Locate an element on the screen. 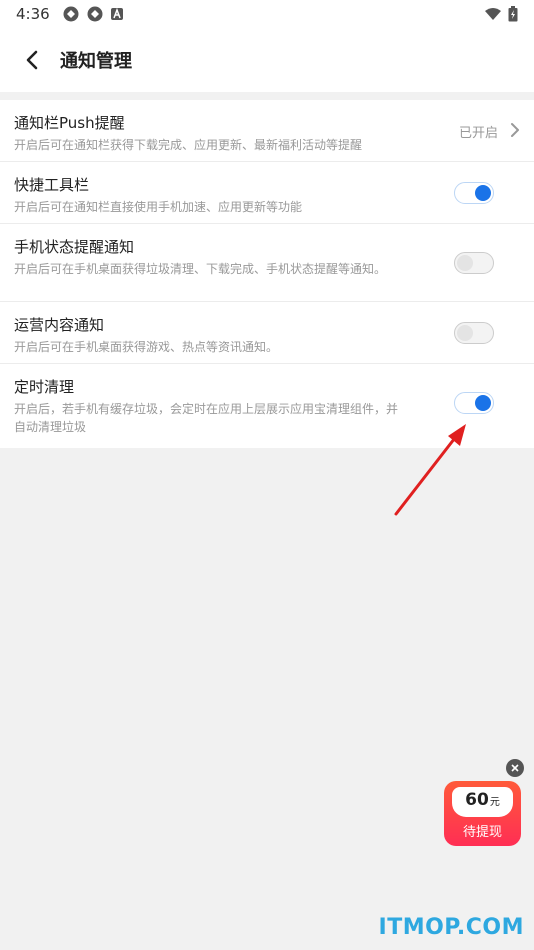 The height and width of the screenshot is (950, 534). status-time: 4:36 is located at coordinates (33, 14).